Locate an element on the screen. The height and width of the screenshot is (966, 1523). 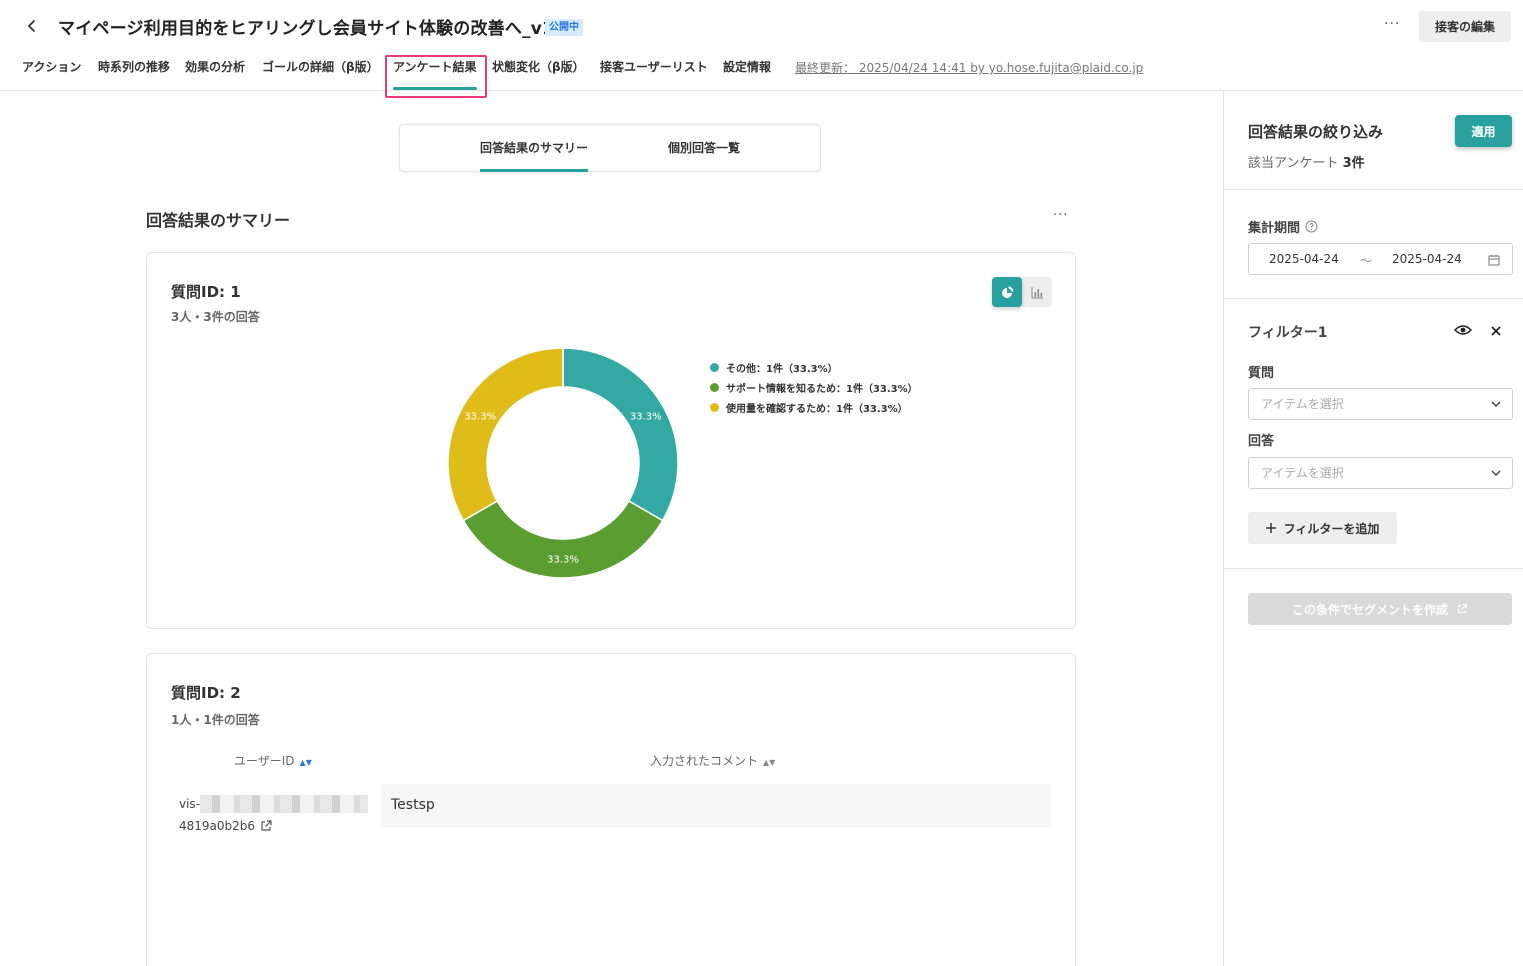
filter-panel-title: 回答結果の絞り込み is located at coordinates (1316, 132).